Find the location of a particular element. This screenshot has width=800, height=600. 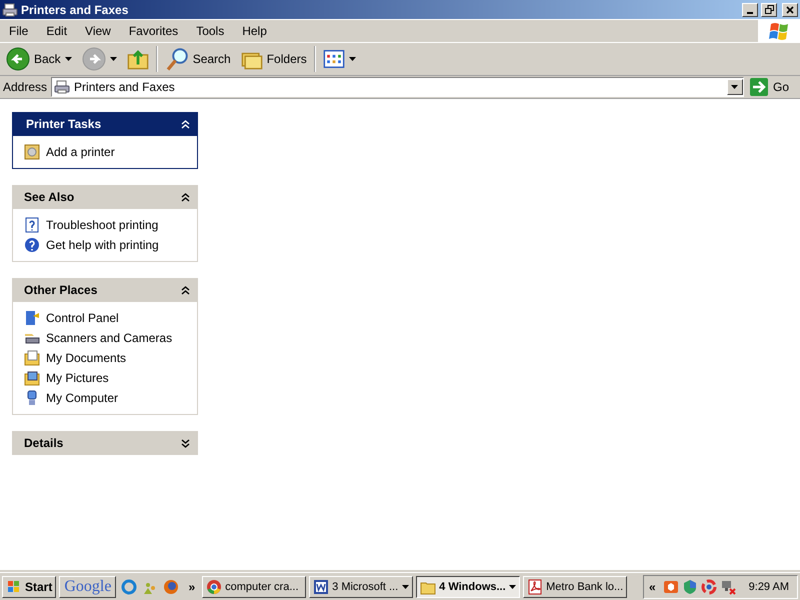

views-icon is located at coordinates (333, 59).